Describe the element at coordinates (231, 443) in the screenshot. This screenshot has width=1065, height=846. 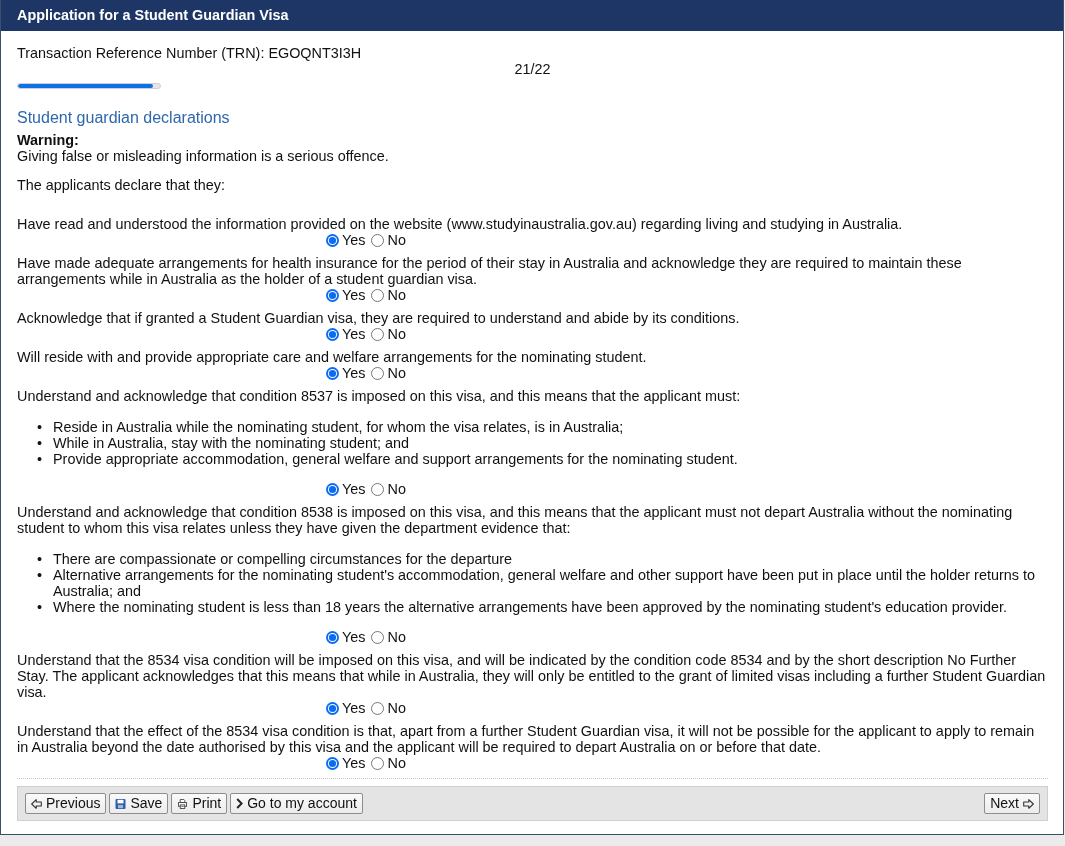
I see `bullet-text: While in Australia, stay with the nominating student; and` at that location.